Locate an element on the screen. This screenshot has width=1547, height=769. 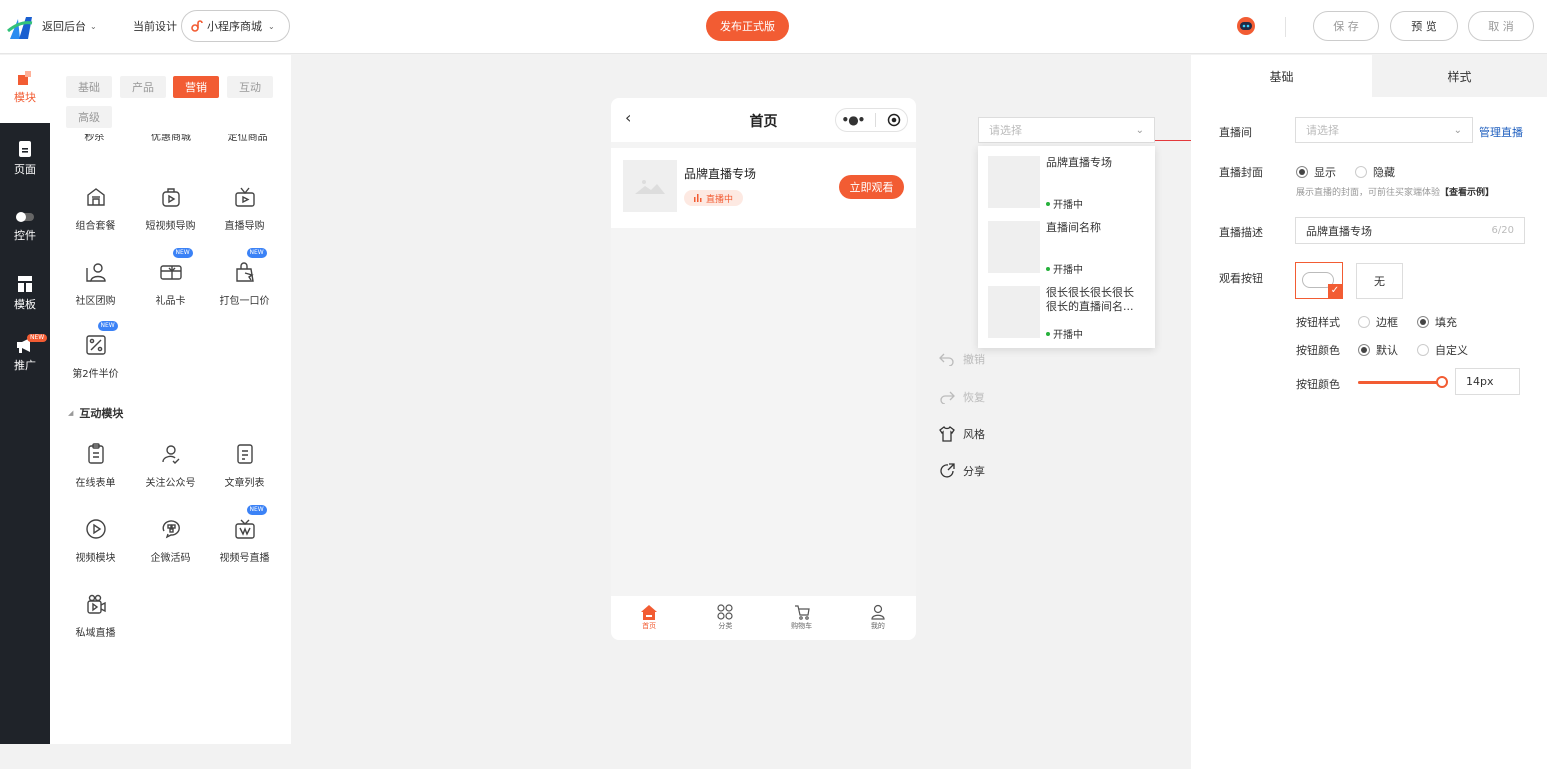
watch-now-button: 立即观看 is located at coordinates (871, 187).